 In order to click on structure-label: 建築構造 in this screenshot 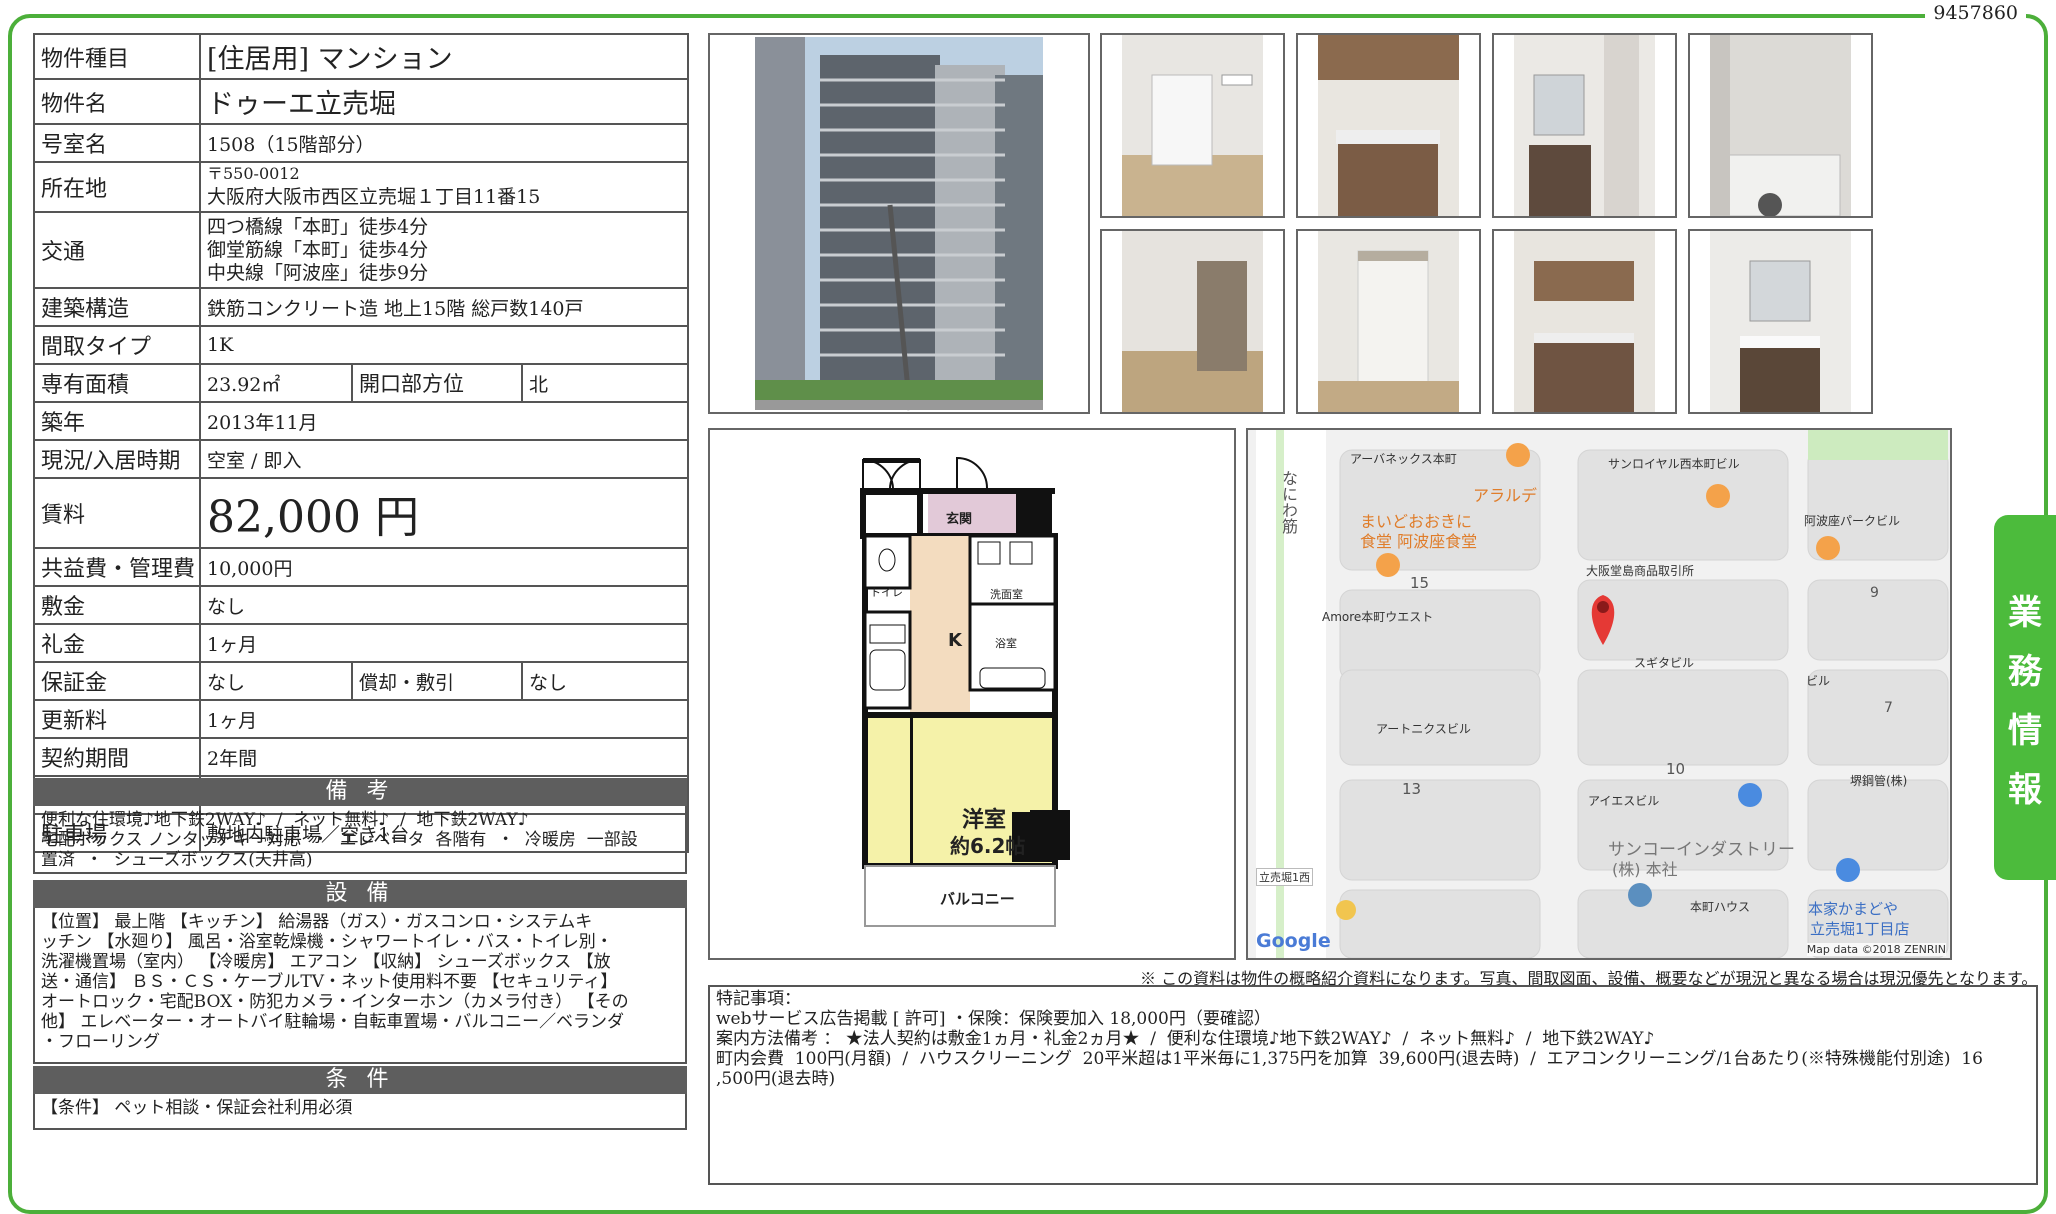, I will do `click(117, 307)`.